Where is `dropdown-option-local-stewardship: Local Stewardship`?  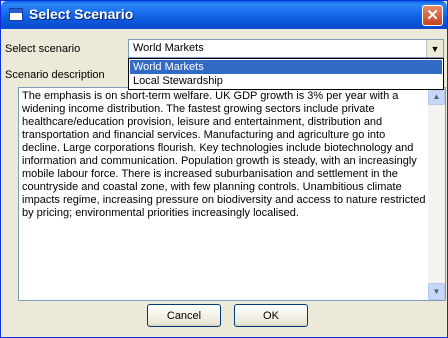
dropdown-option-local-stewardship: Local Stewardship is located at coordinates (286, 81).